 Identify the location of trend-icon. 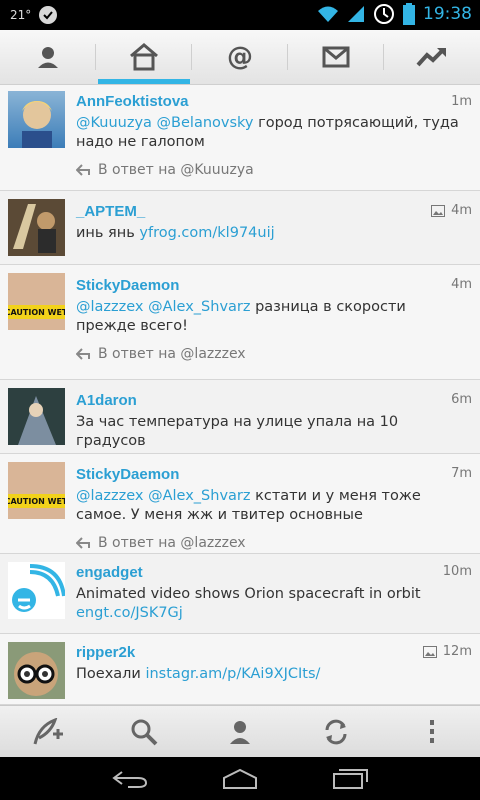
(431, 57).